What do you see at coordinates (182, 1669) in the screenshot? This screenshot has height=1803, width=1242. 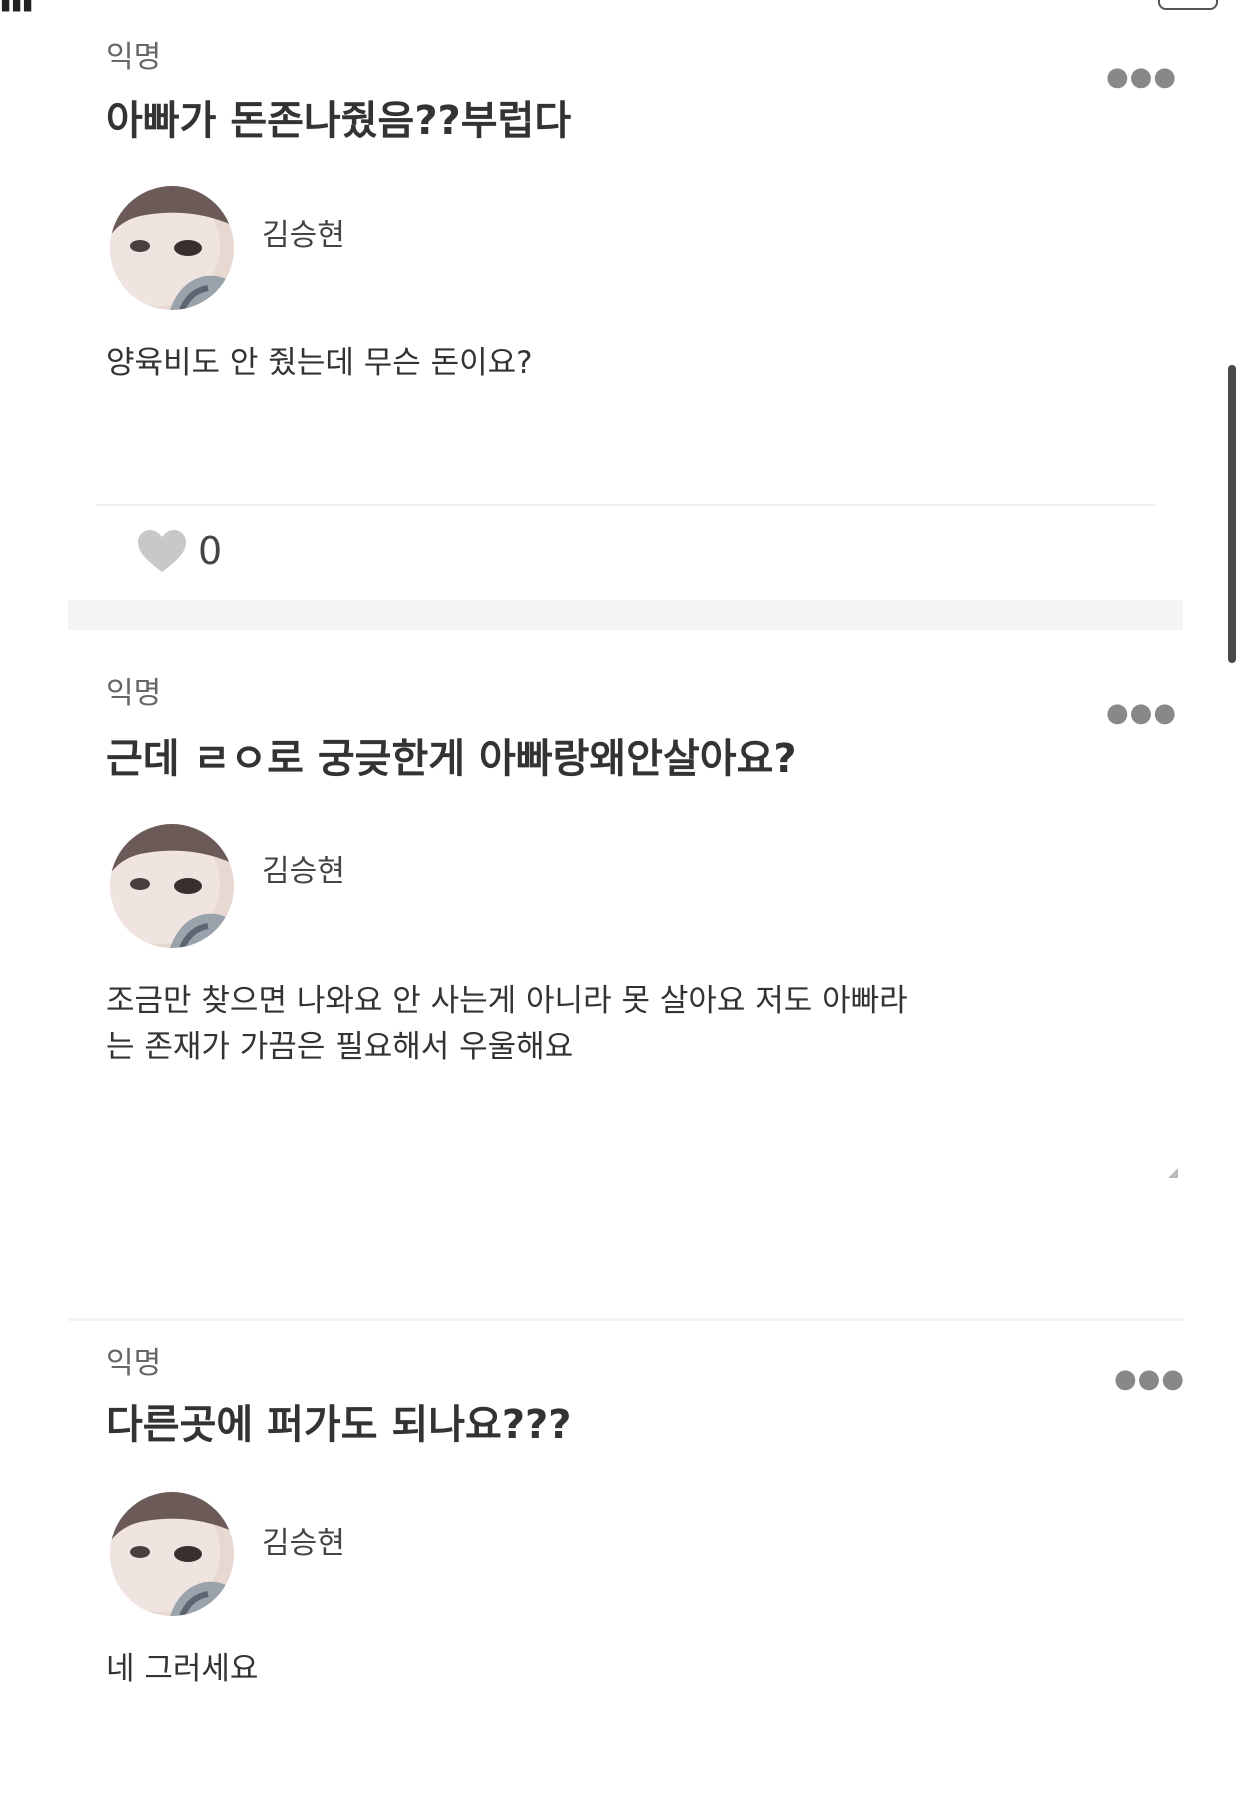 I see `answer-text: 네 그러세요` at bounding box center [182, 1669].